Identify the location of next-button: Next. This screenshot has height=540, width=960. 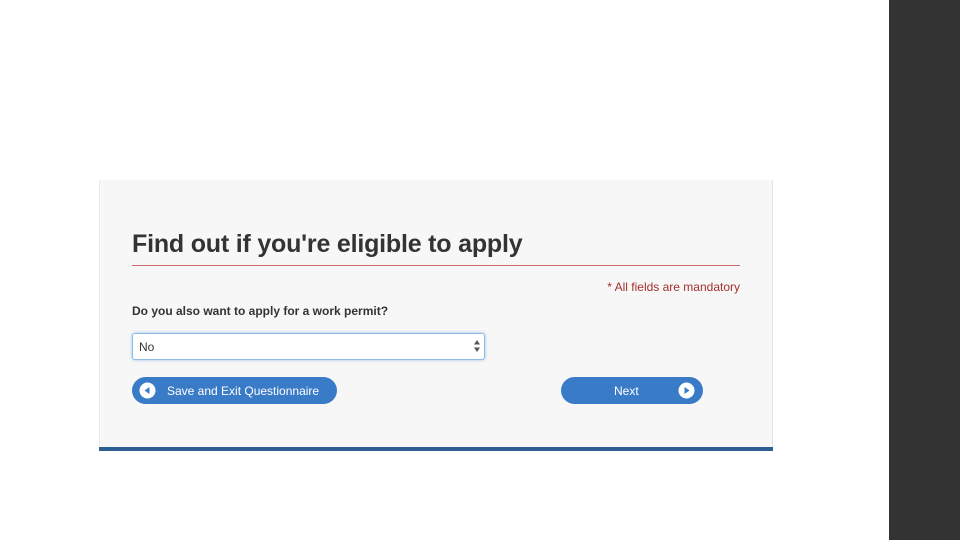
(632, 390).